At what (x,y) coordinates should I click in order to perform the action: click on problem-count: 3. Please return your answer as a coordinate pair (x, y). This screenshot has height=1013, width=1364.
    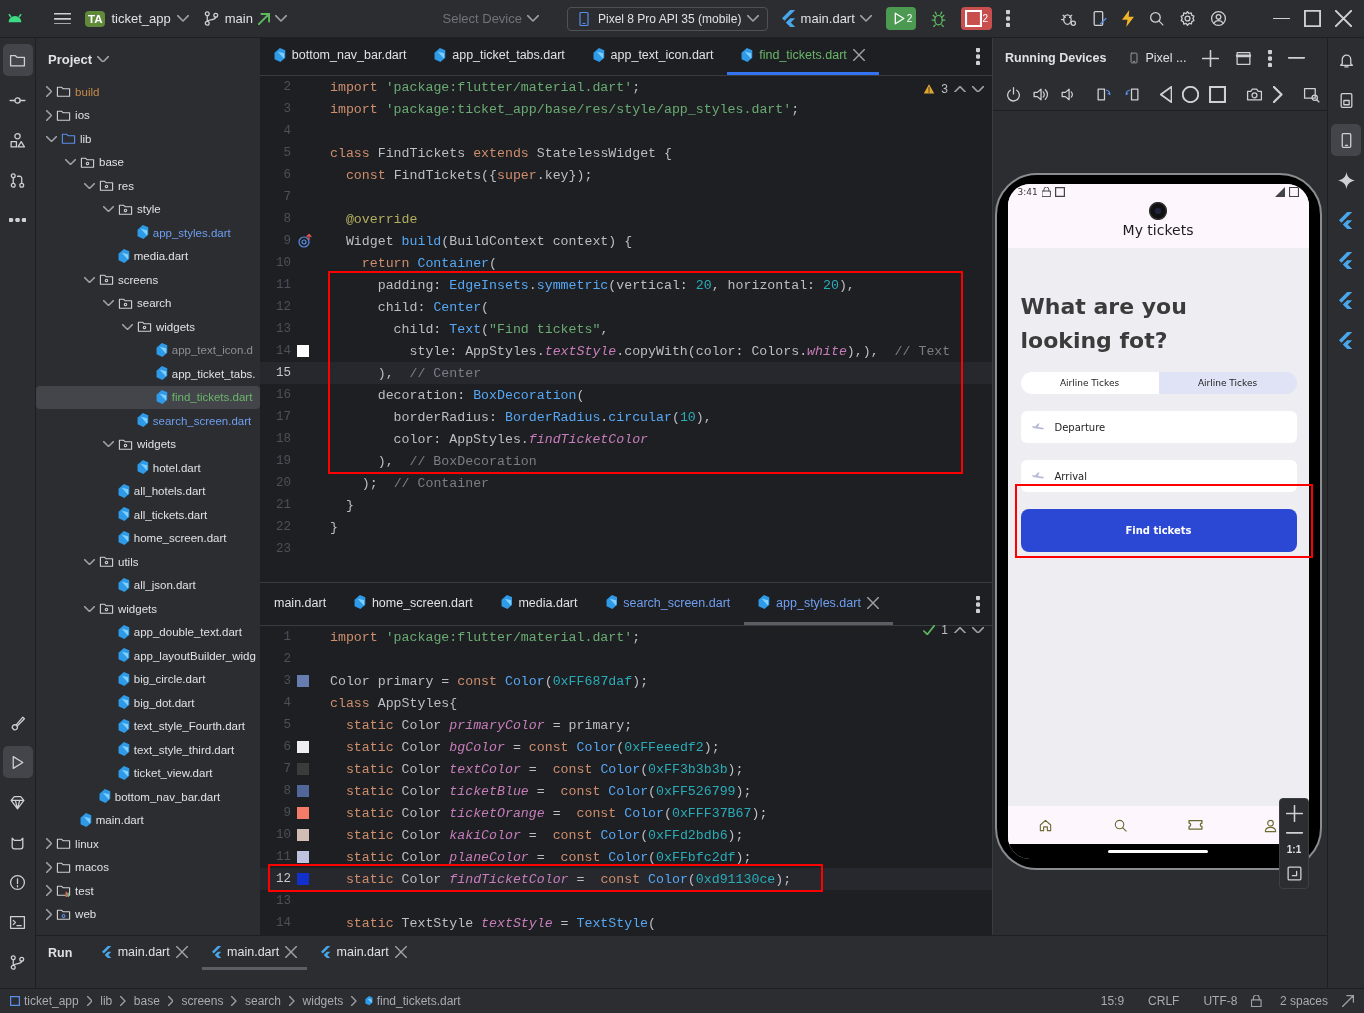
    Looking at the image, I should click on (944, 89).